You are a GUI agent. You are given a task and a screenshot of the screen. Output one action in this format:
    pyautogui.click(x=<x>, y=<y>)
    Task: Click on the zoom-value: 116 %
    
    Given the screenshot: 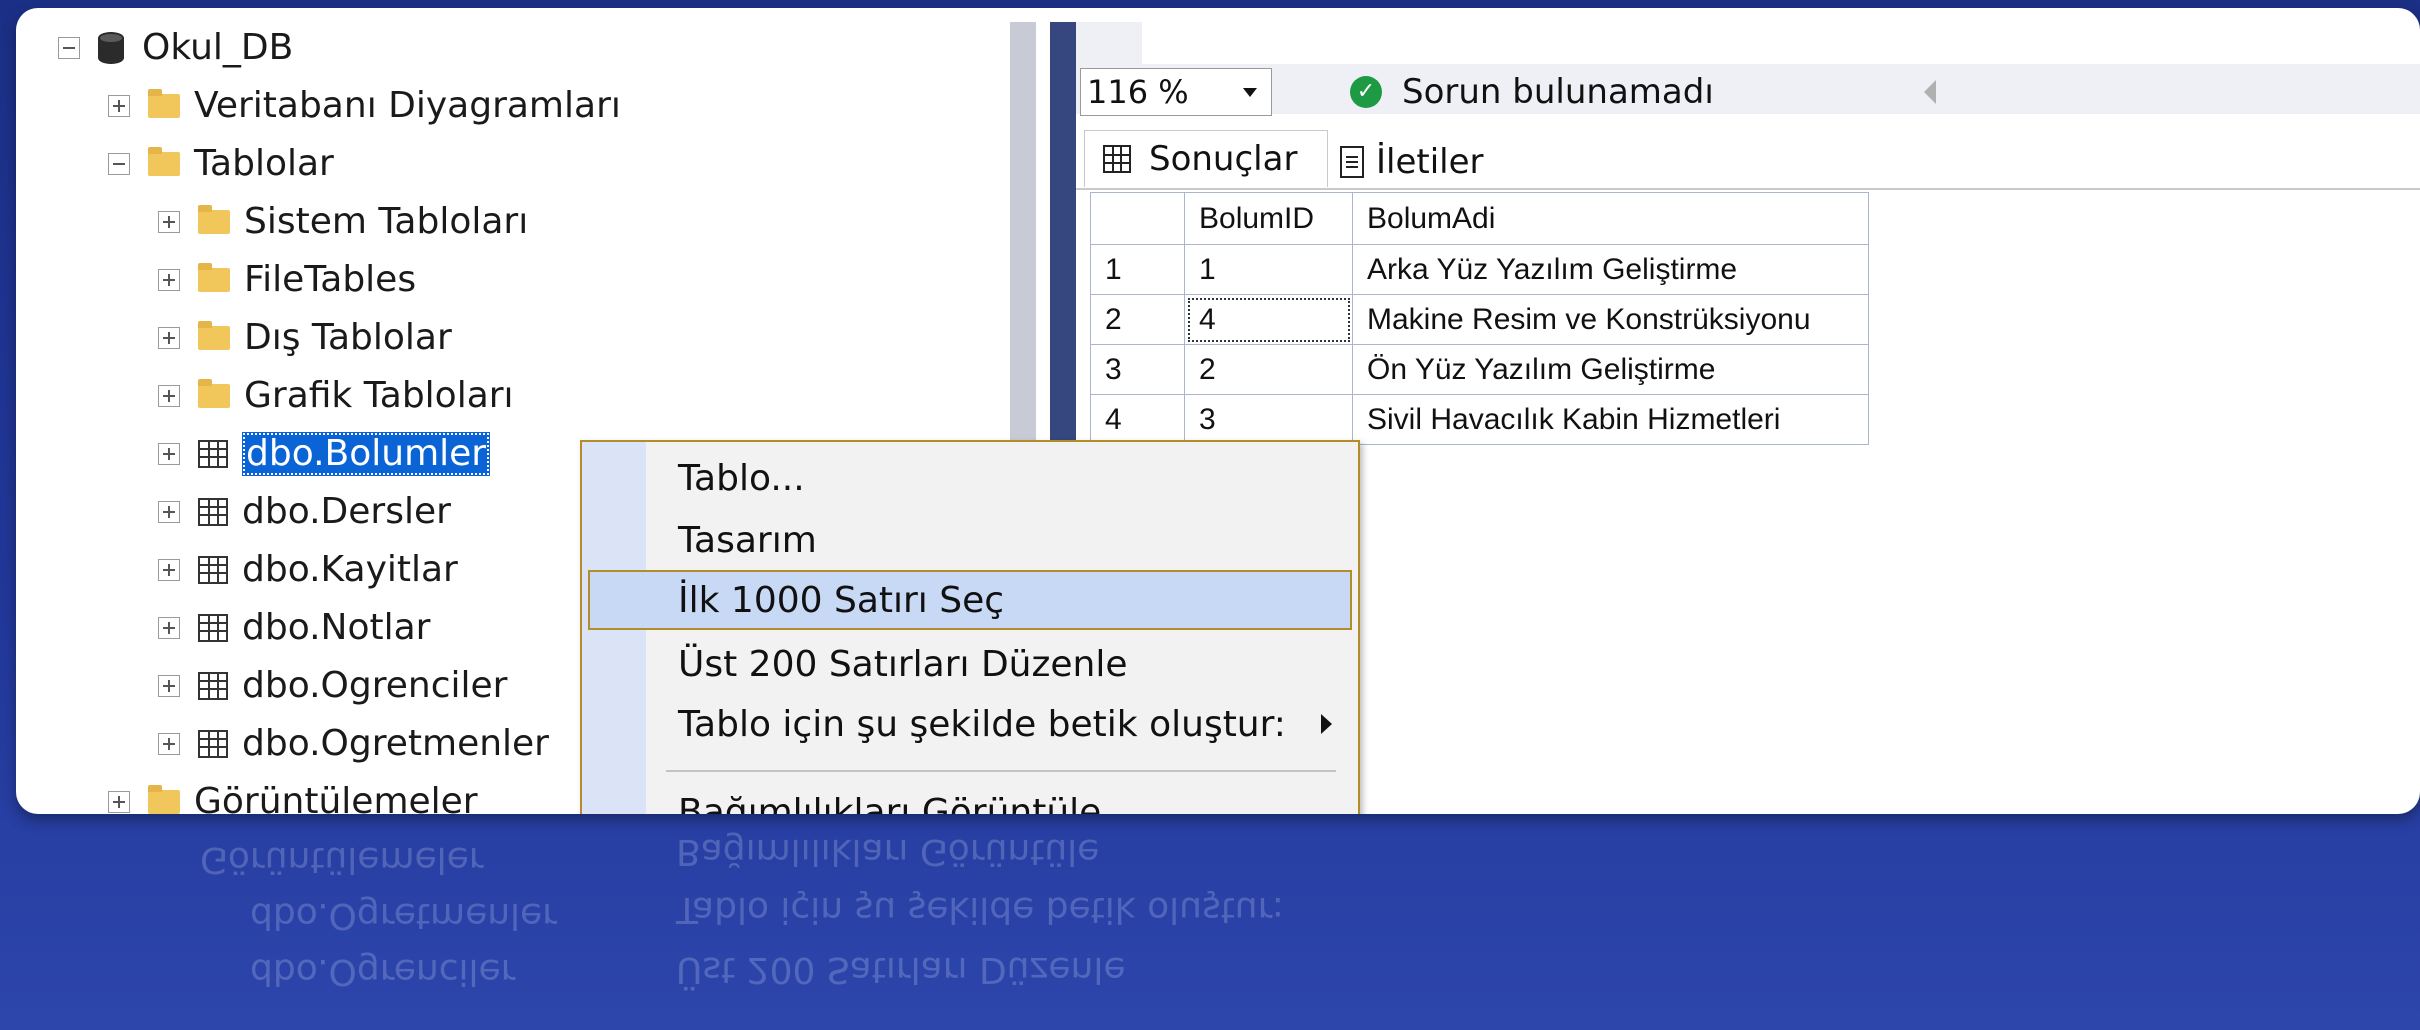 What is the action you would take?
    pyautogui.click(x=1138, y=92)
    